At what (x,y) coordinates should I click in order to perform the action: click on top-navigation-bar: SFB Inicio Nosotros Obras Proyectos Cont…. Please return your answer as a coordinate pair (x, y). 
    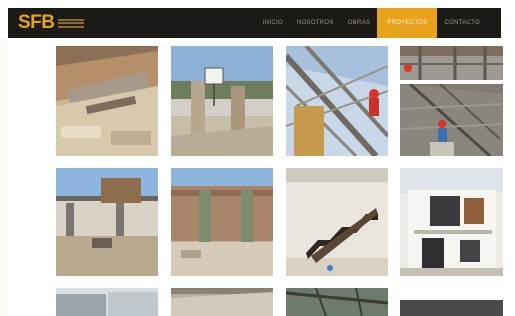
    Looking at the image, I should click on (254, 23).